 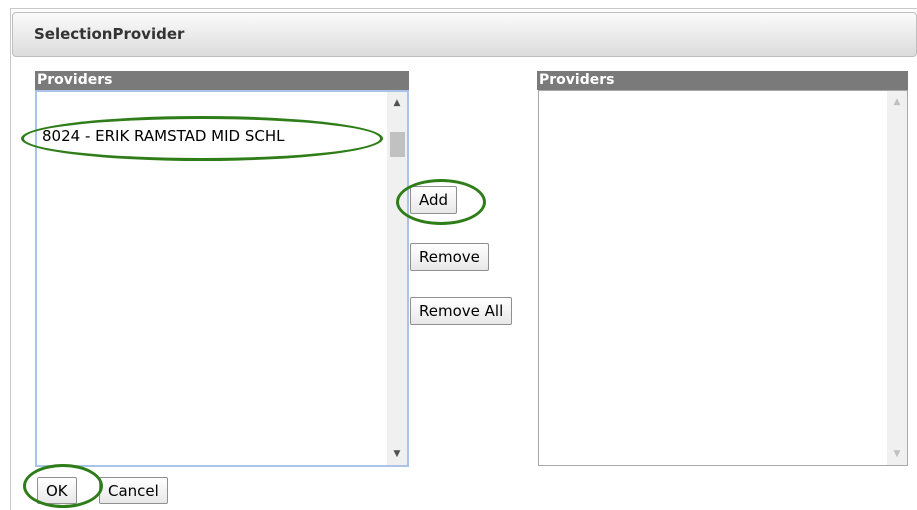 I want to click on dialog-title: SelectionProvider, so click(x=109, y=34).